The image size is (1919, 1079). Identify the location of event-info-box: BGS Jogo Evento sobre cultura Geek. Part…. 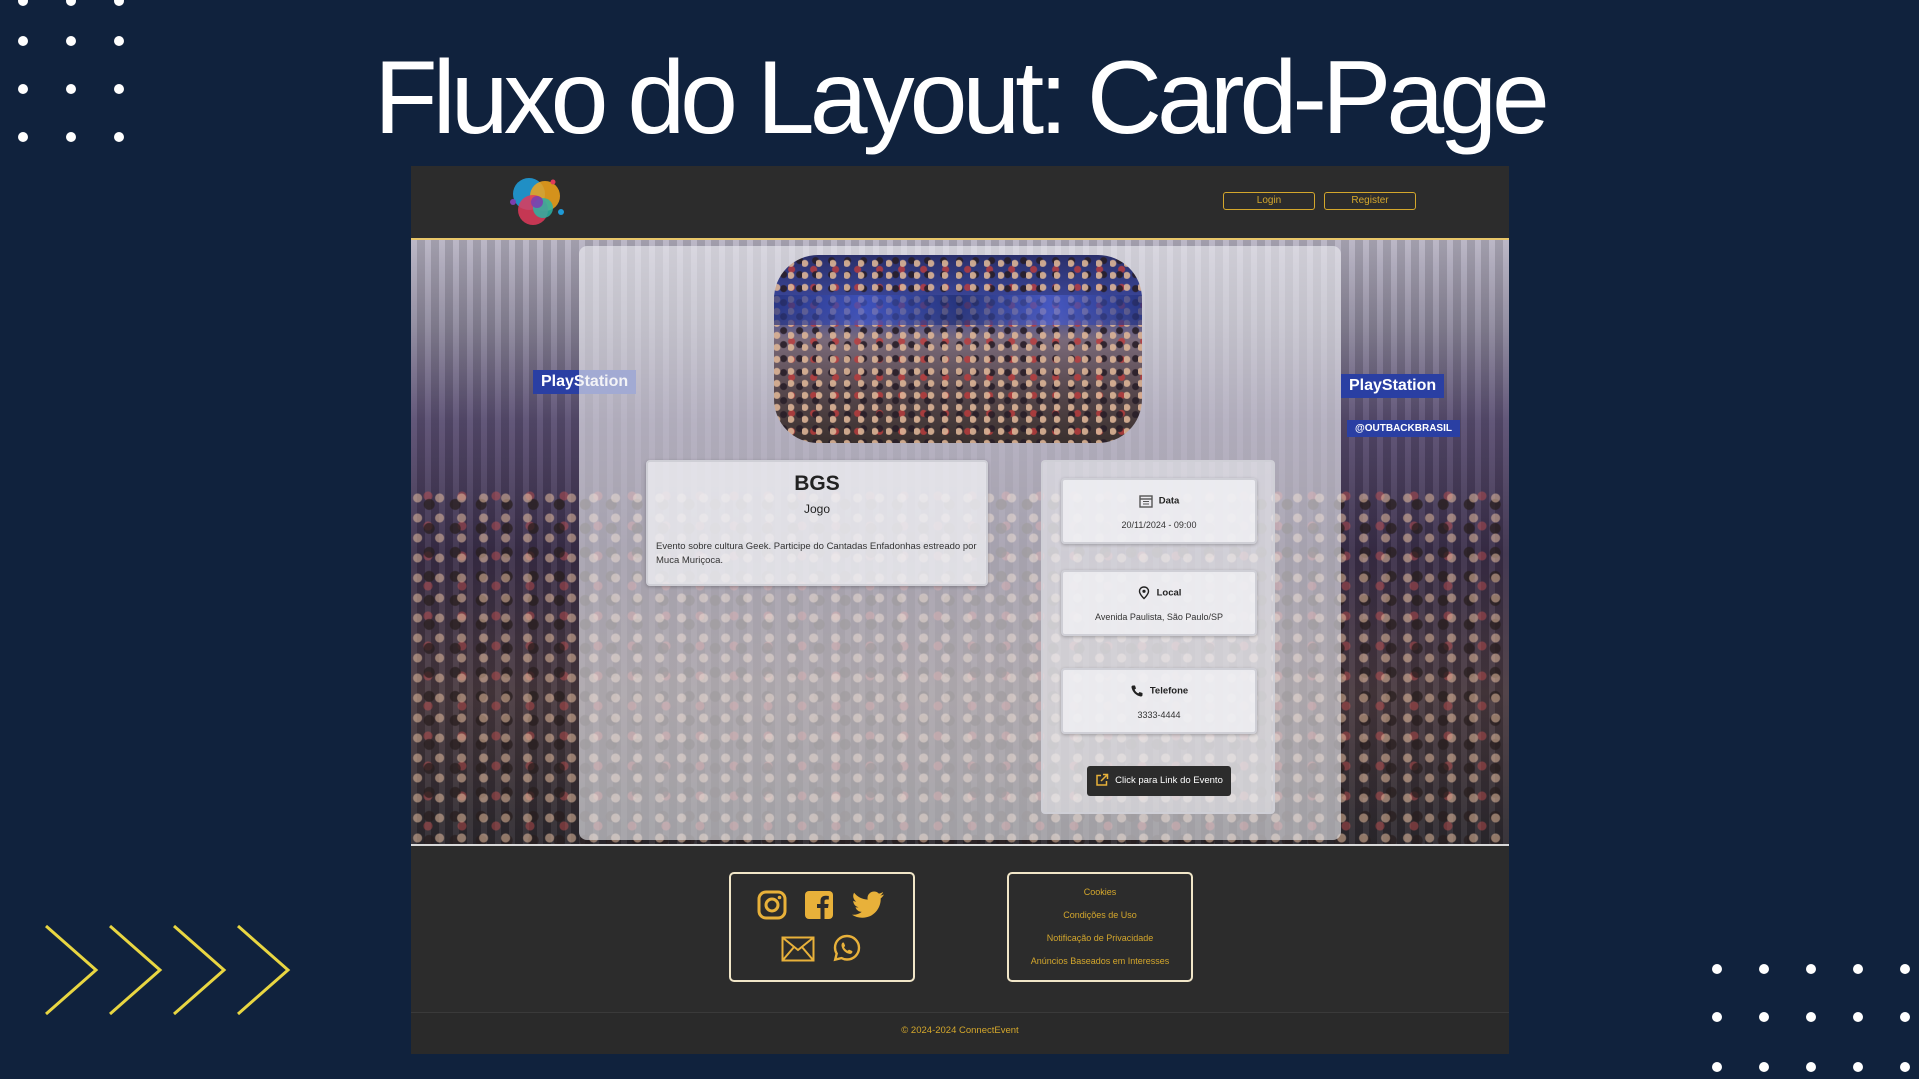
(817, 523).